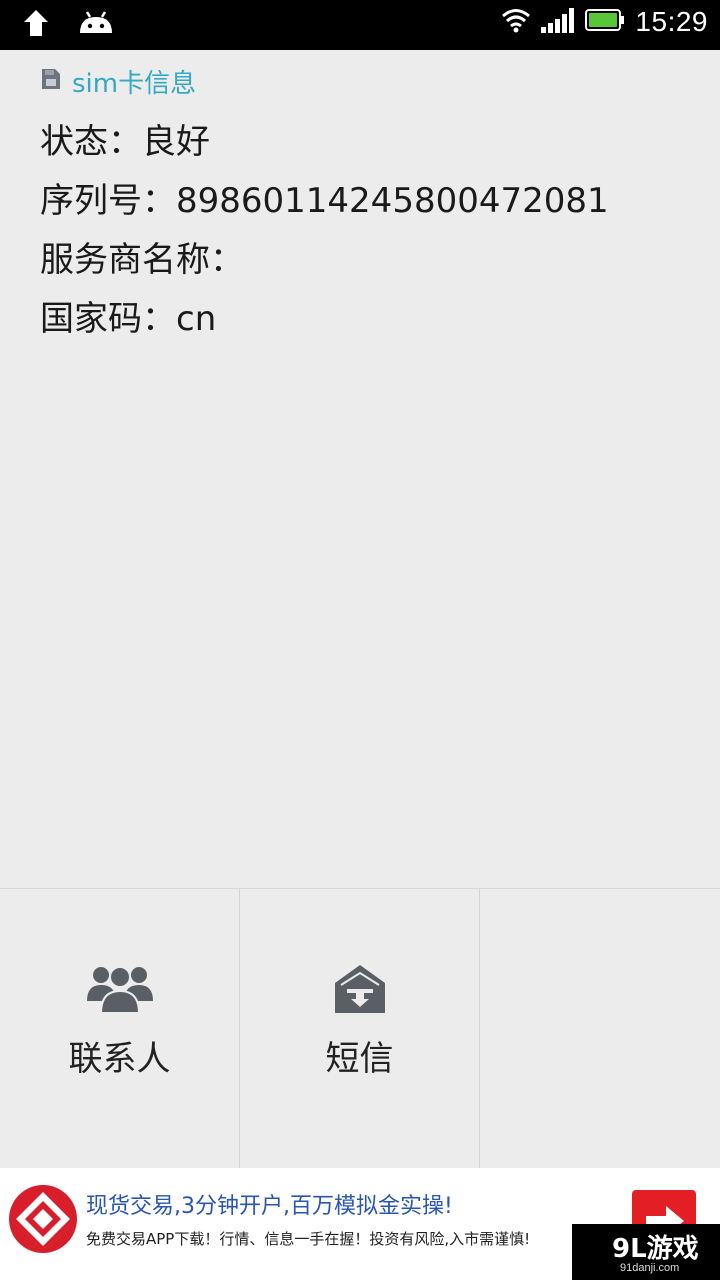 The width and height of the screenshot is (720, 1280). Describe the element at coordinates (36, 25) in the screenshot. I see `upload-arrow-icon` at that location.